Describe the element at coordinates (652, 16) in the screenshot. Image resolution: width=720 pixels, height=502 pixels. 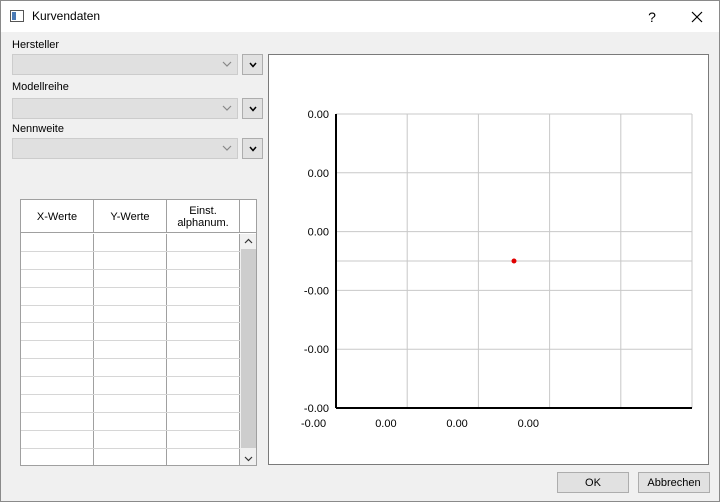
I see `help-button: ?` at that location.